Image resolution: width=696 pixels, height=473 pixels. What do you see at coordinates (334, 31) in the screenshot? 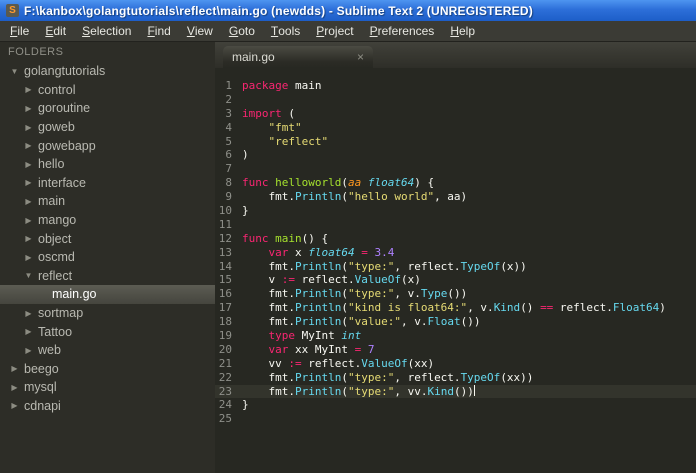
I see `menu-item-project: Project` at bounding box center [334, 31].